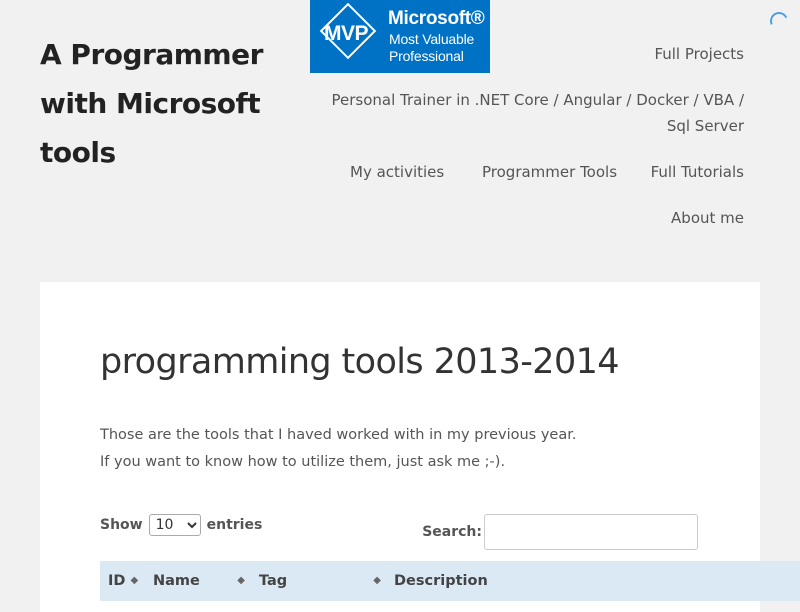  Describe the element at coordinates (779, 21) in the screenshot. I see `loading-spinner-icon` at that location.